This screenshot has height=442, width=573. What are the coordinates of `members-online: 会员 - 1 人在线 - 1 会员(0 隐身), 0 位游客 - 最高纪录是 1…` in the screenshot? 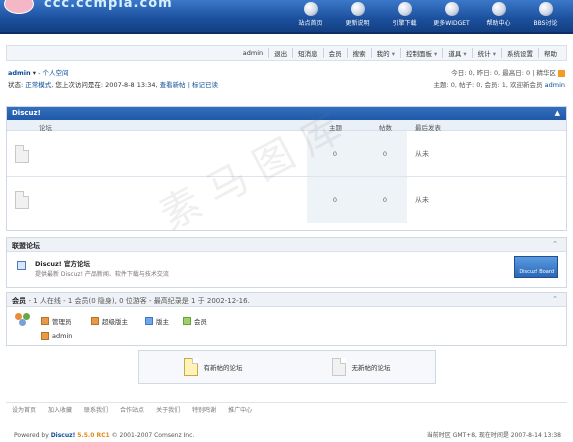 It's located at (286, 319).